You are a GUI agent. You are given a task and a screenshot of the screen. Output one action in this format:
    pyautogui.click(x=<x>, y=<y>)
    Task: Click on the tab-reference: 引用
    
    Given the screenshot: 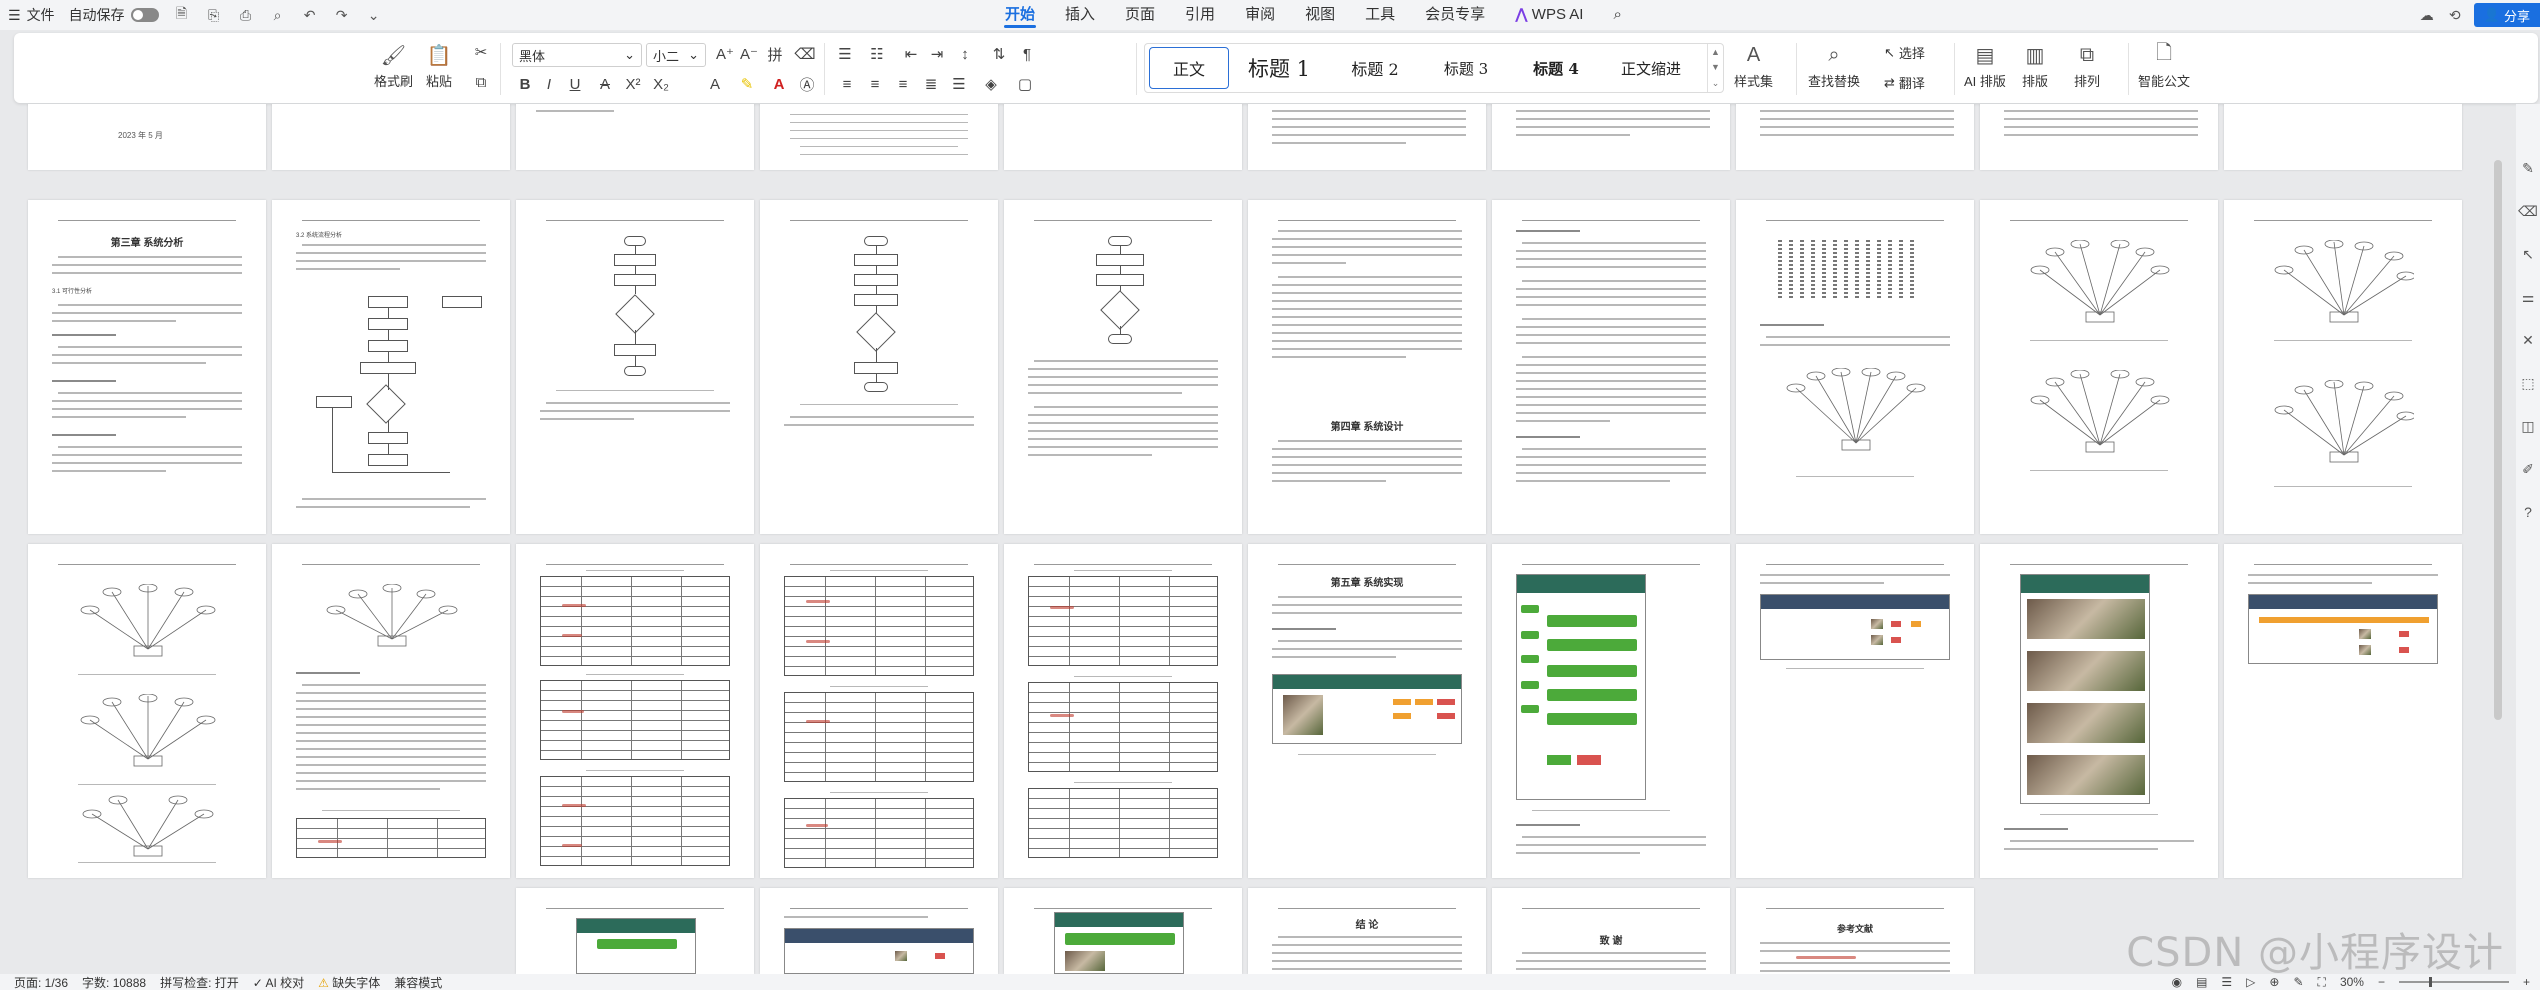 What is the action you would take?
    pyautogui.click(x=1200, y=15)
    